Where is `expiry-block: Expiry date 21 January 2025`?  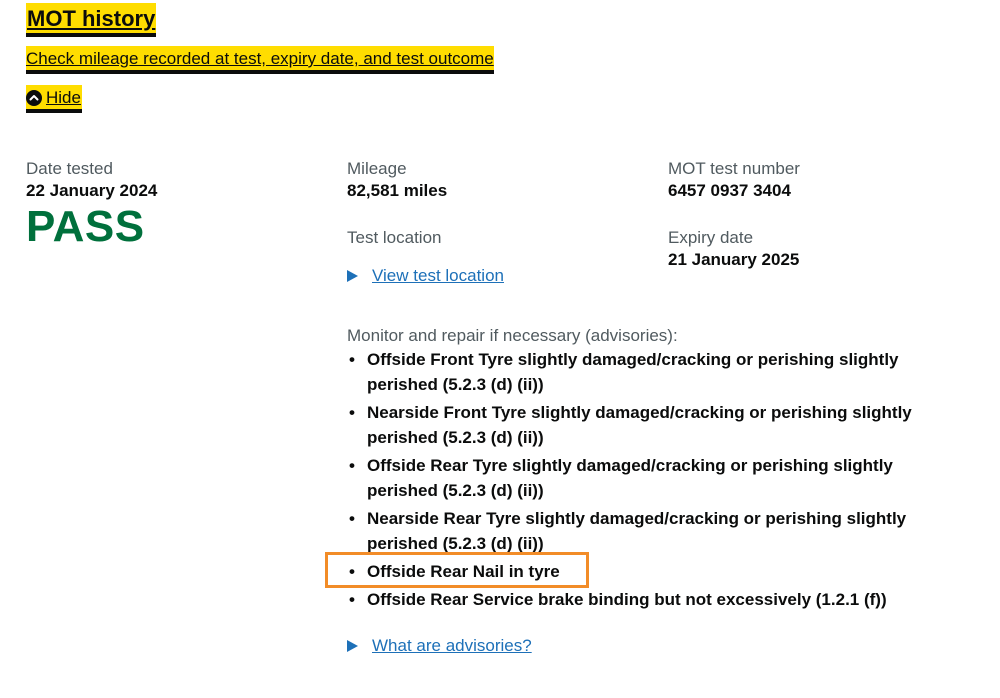 expiry-block: Expiry date 21 January 2025 is located at coordinates (733, 249).